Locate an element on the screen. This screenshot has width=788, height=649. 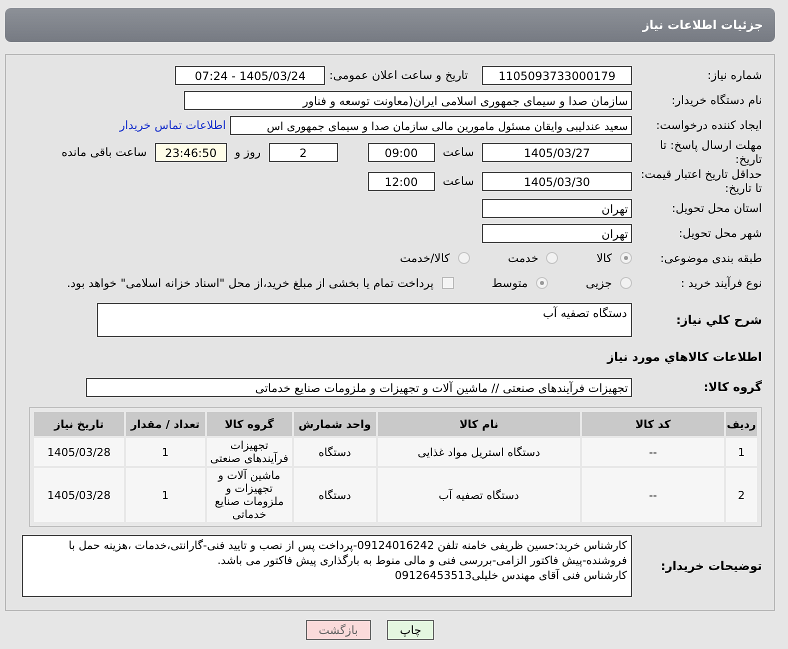
field-label: تاریخ و ساعت اعلان عمومی: is located at coordinates (398, 75).